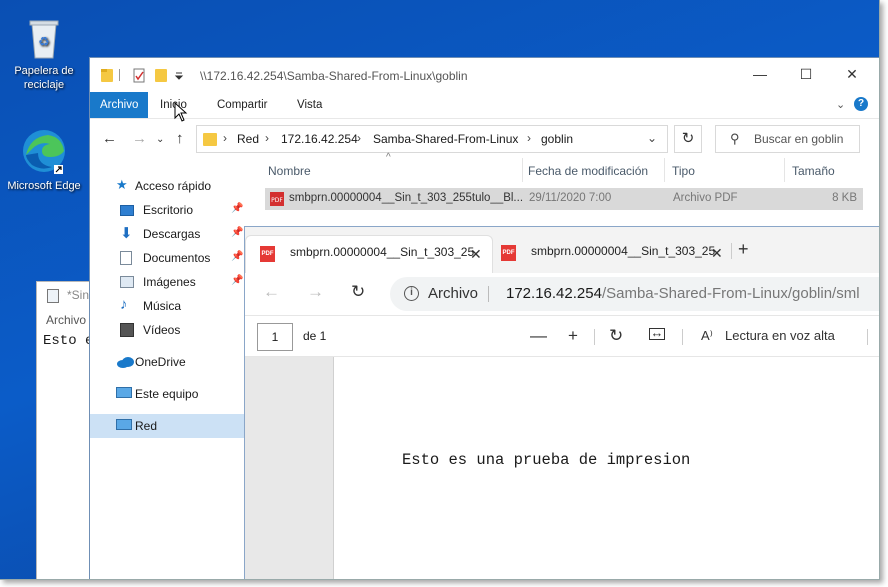 The width and height of the screenshot is (888, 587). What do you see at coordinates (124, 392) in the screenshot?
I see `computer-icon` at bounding box center [124, 392].